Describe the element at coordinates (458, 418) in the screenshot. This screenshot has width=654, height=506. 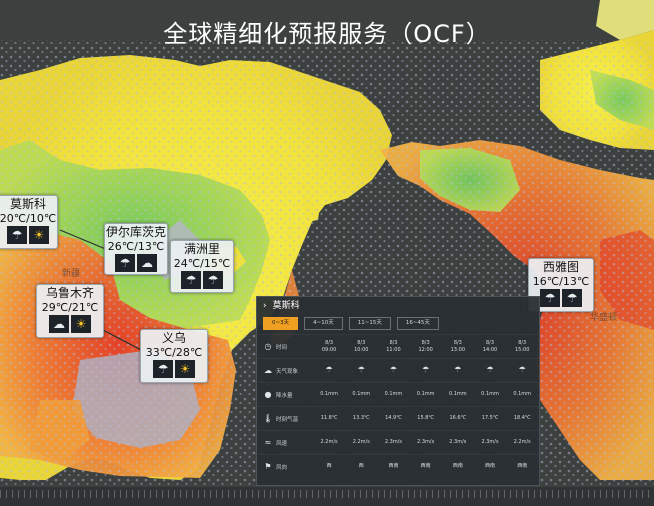
I see `table-cell: 16.6℃` at that location.